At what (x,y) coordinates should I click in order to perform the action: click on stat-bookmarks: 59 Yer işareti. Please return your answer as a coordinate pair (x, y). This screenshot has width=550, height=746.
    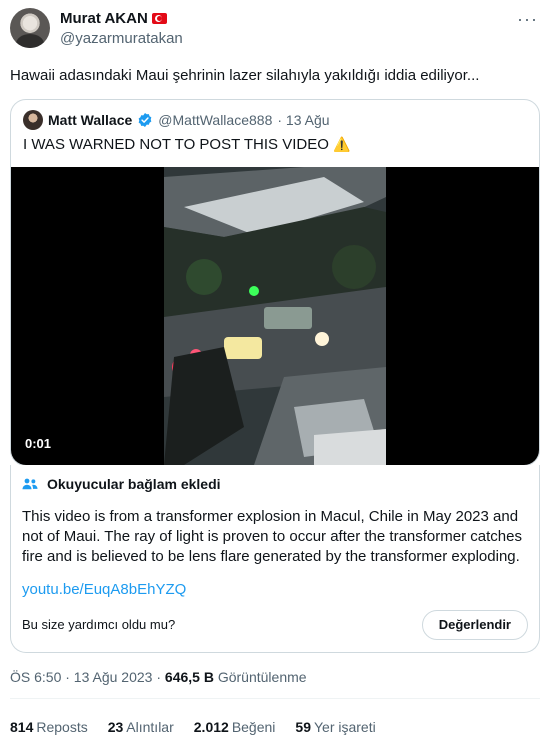
    Looking at the image, I should click on (335, 727).